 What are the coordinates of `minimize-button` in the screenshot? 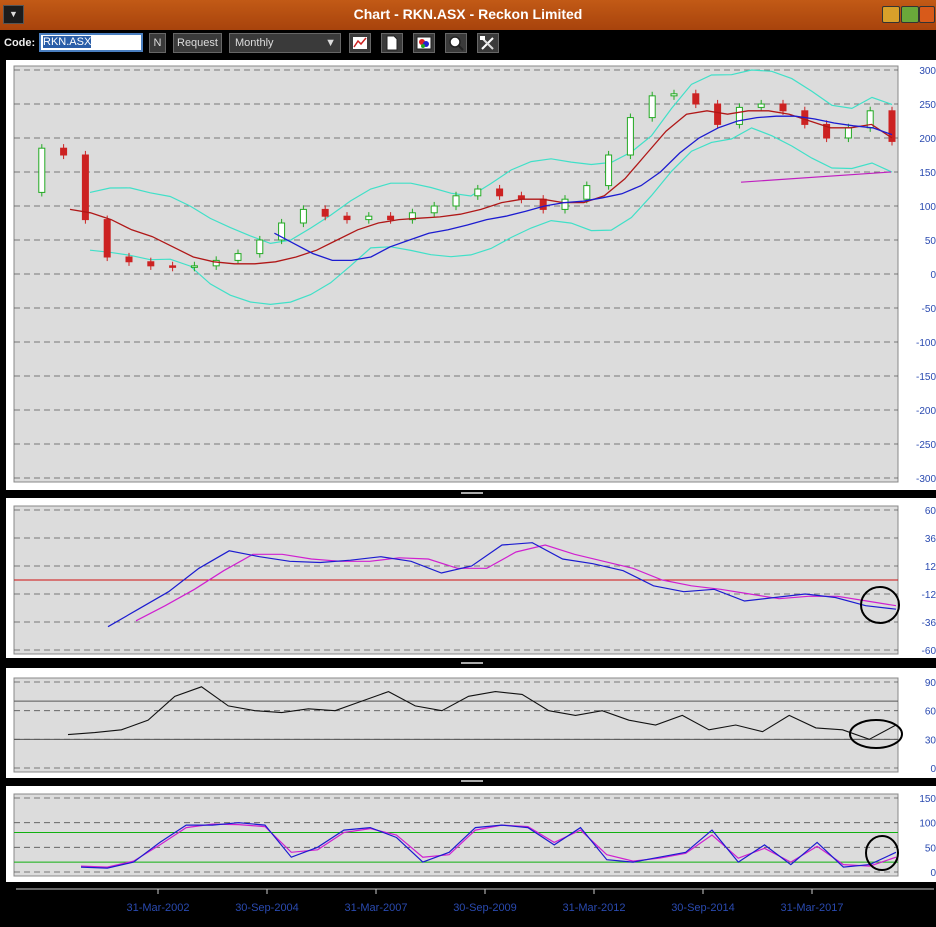 It's located at (891, 14).